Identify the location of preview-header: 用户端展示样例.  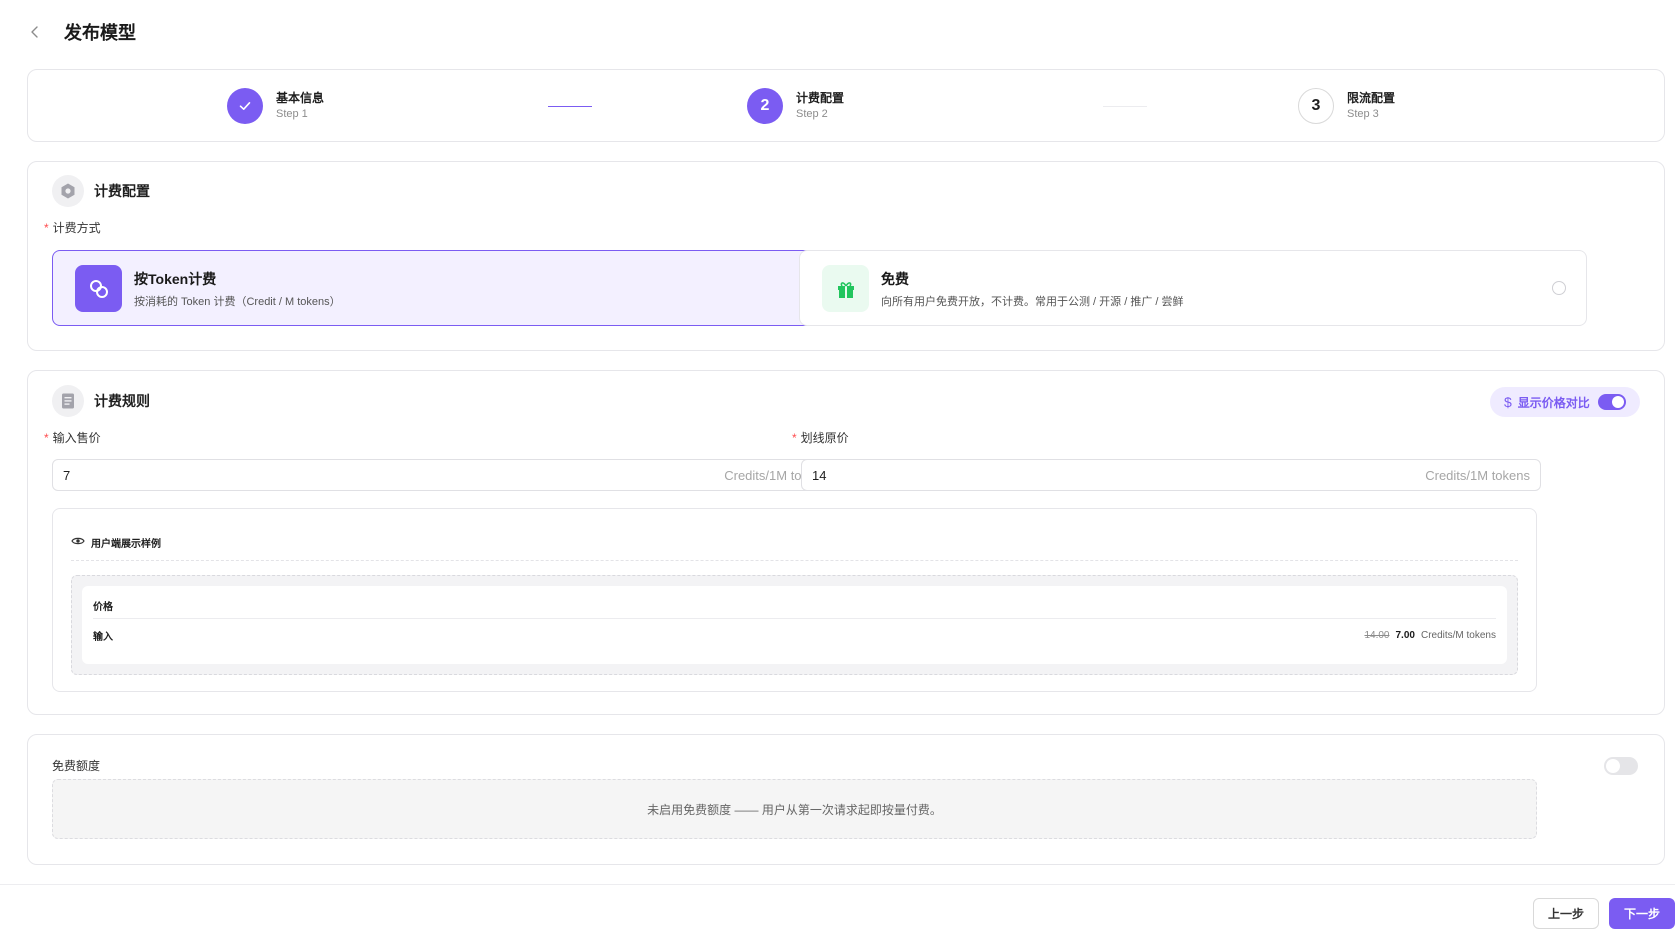
(116, 542).